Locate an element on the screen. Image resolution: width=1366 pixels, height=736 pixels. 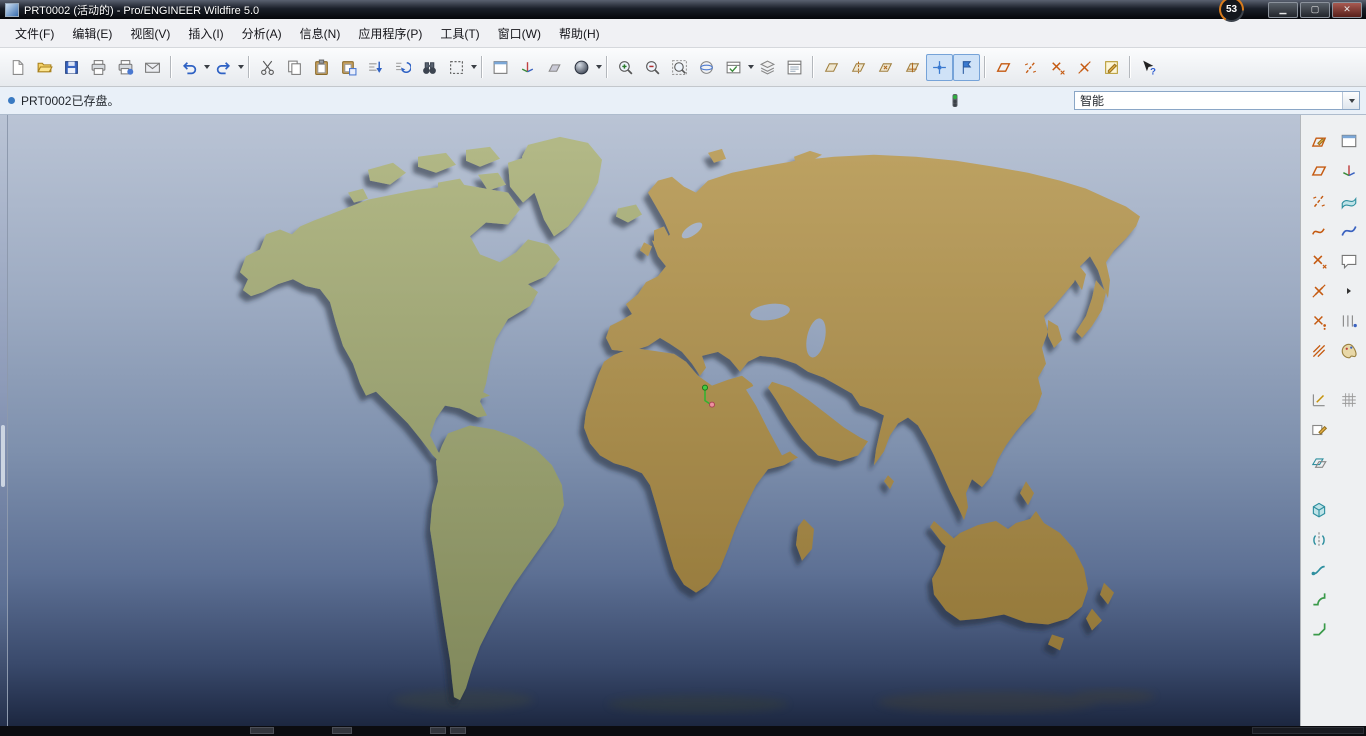
menu-item: 视图(V) is located at coordinates (150, 33).